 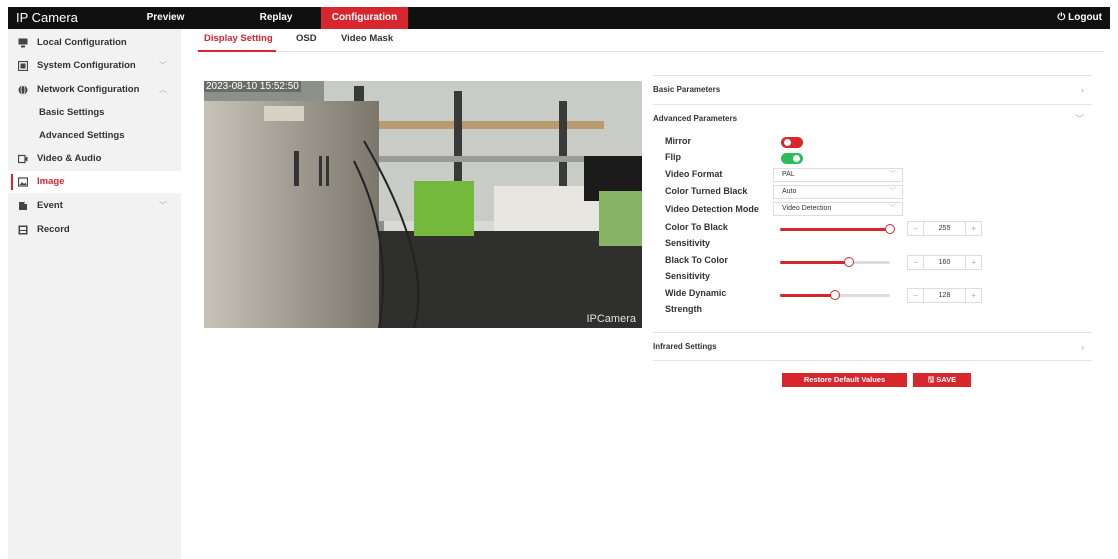 I want to click on sidebar-item-advanced-settings: Advanced Settings, so click(x=94, y=136).